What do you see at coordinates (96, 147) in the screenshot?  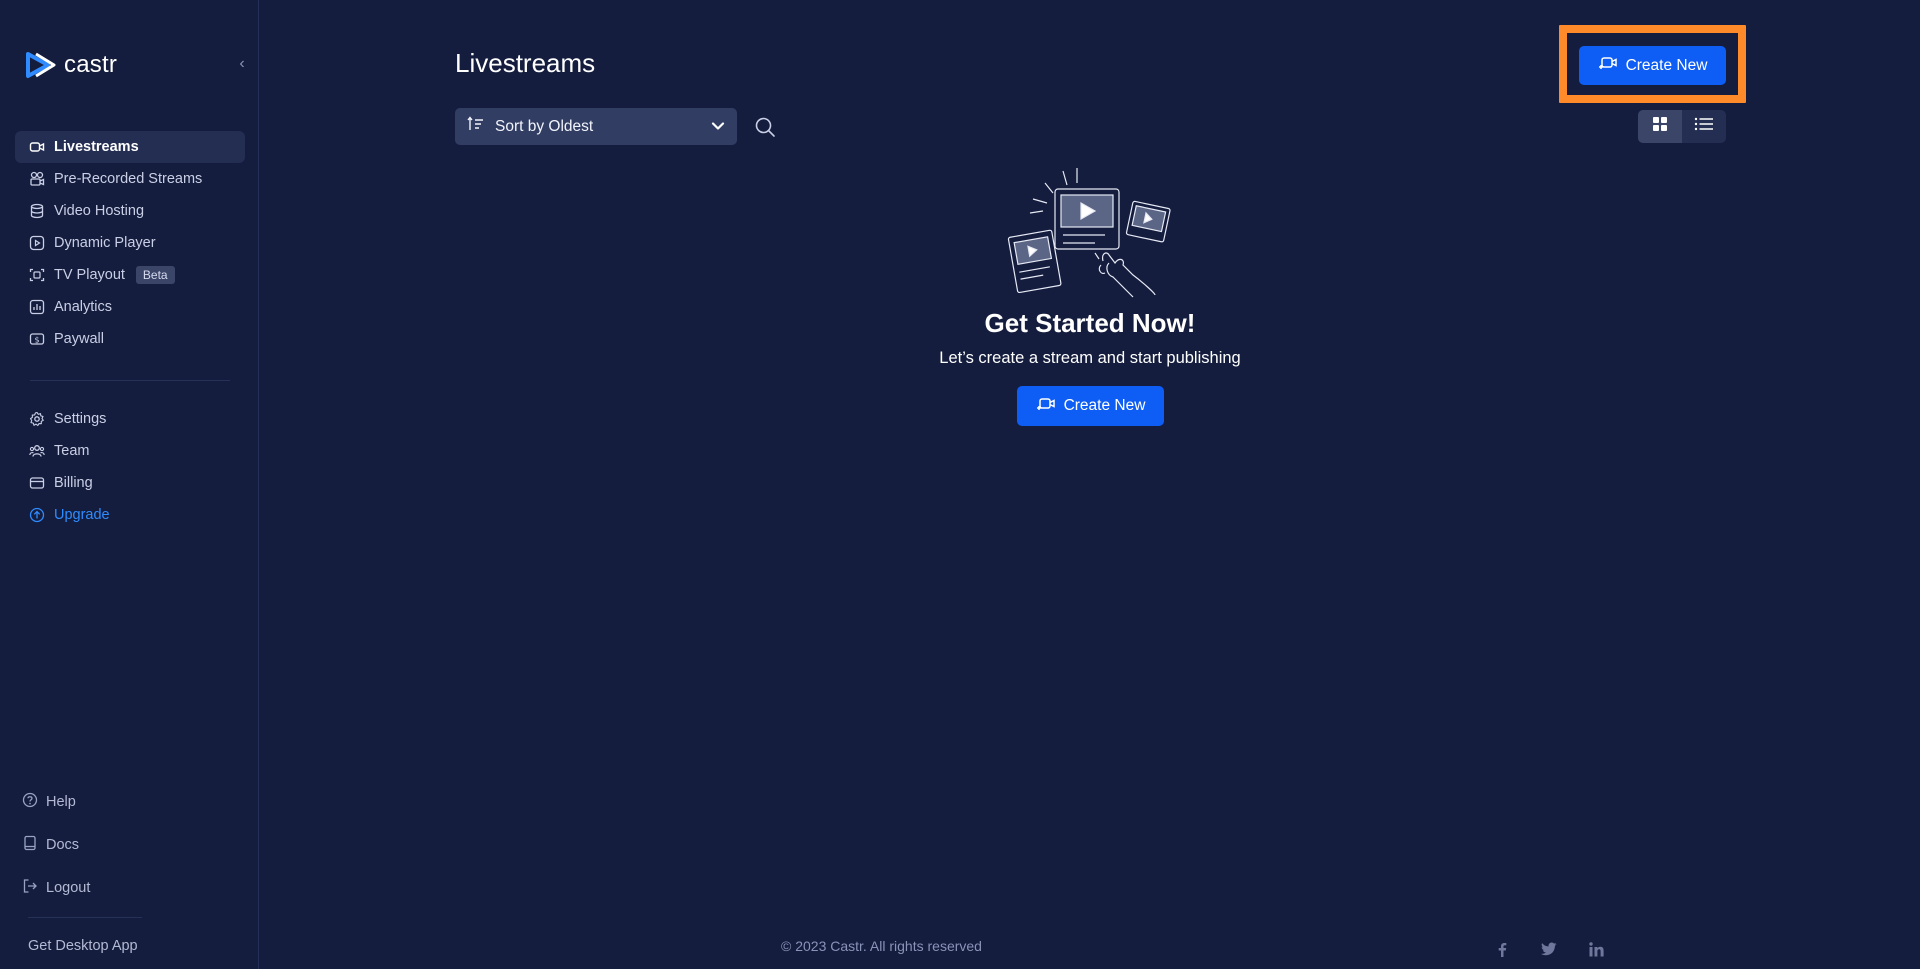 I see `sidebar-item-label: Livestreams` at bounding box center [96, 147].